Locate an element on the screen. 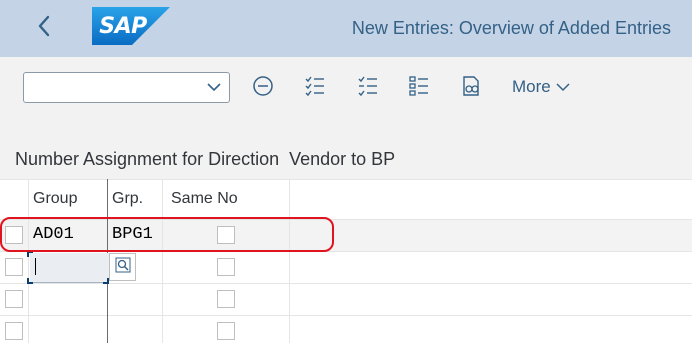 The image size is (692, 343). delete-row-button is located at coordinates (263, 88).